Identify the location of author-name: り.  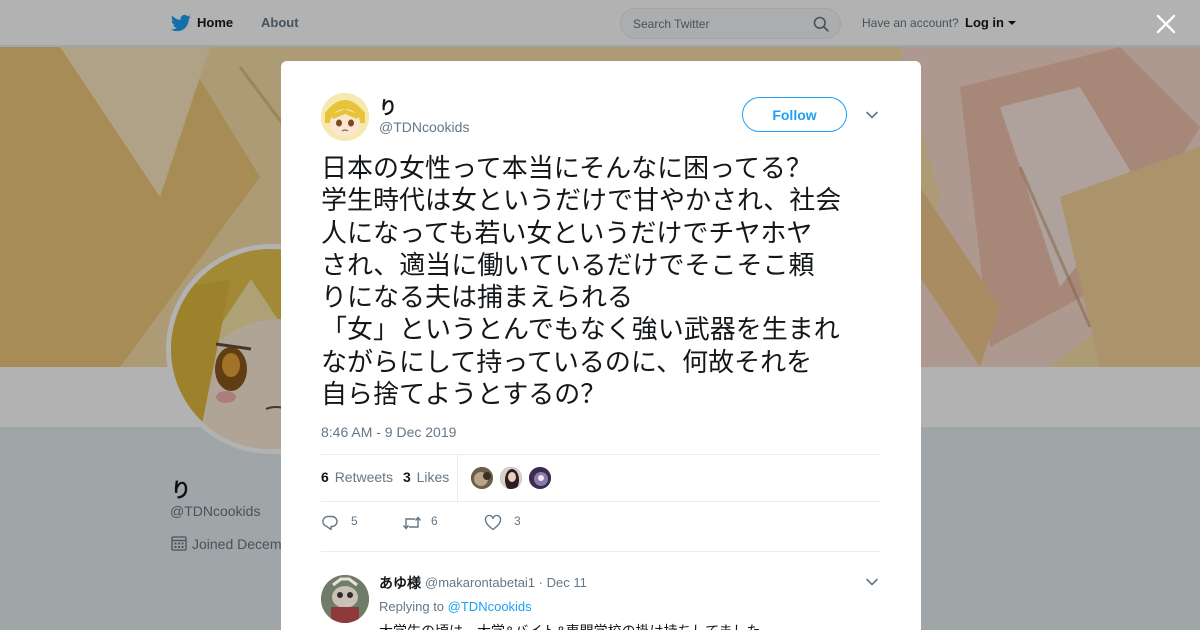
(388, 107).